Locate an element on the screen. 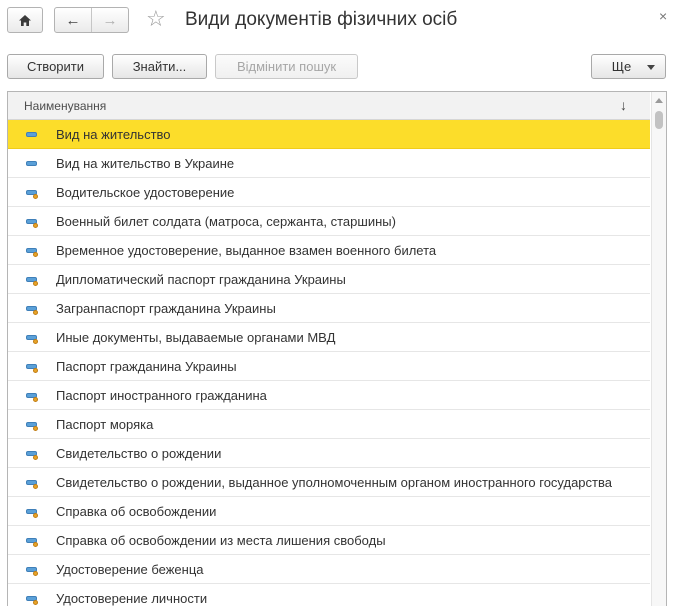 This screenshot has width=677, height=606. vertical-scrollbar is located at coordinates (658, 349).